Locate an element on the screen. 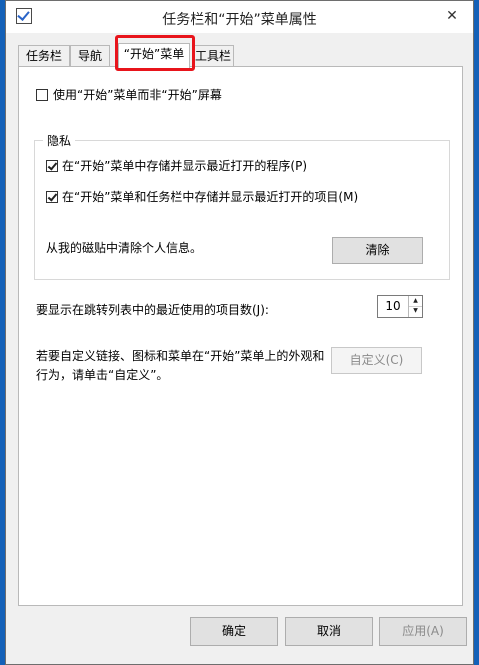 The height and width of the screenshot is (665, 479). window-title: 任务栏和“开始”菜单属性 is located at coordinates (239, 20).